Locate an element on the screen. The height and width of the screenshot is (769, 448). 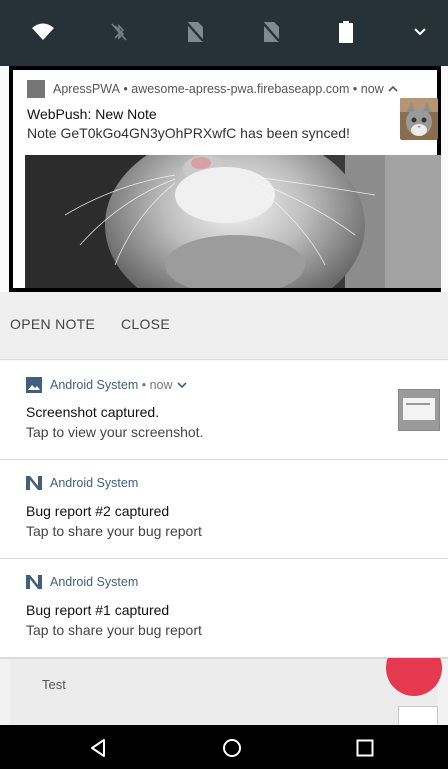
chevron-up-icon is located at coordinates (393, 89).